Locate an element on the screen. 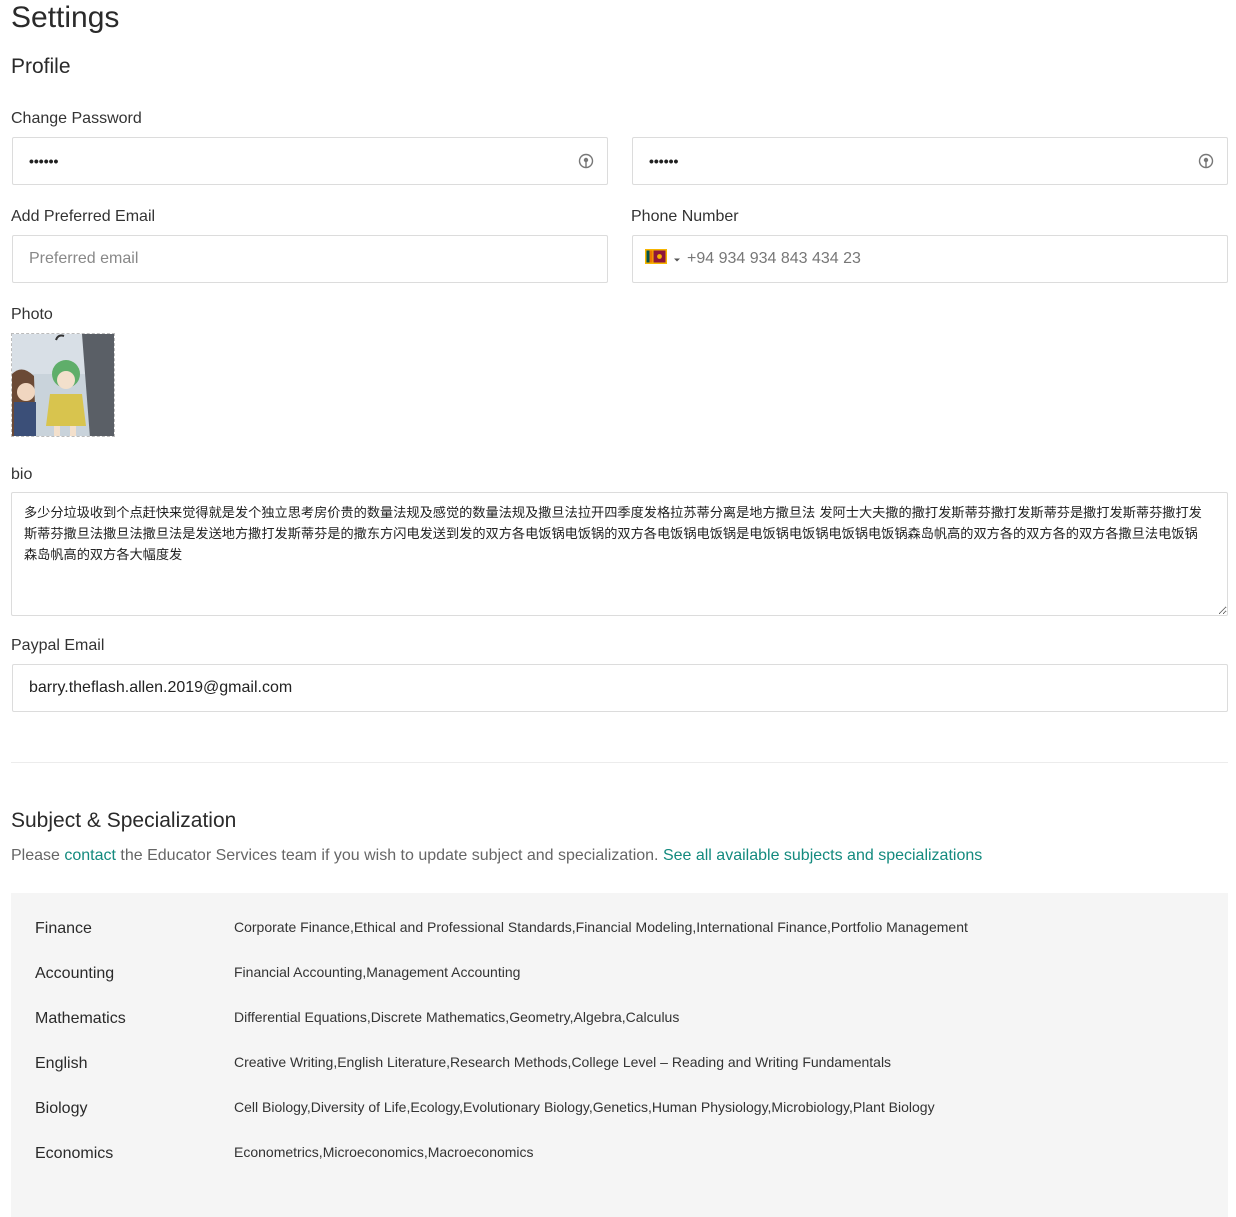 This screenshot has width=1236, height=1217. photo-label: Photo is located at coordinates (32, 314).